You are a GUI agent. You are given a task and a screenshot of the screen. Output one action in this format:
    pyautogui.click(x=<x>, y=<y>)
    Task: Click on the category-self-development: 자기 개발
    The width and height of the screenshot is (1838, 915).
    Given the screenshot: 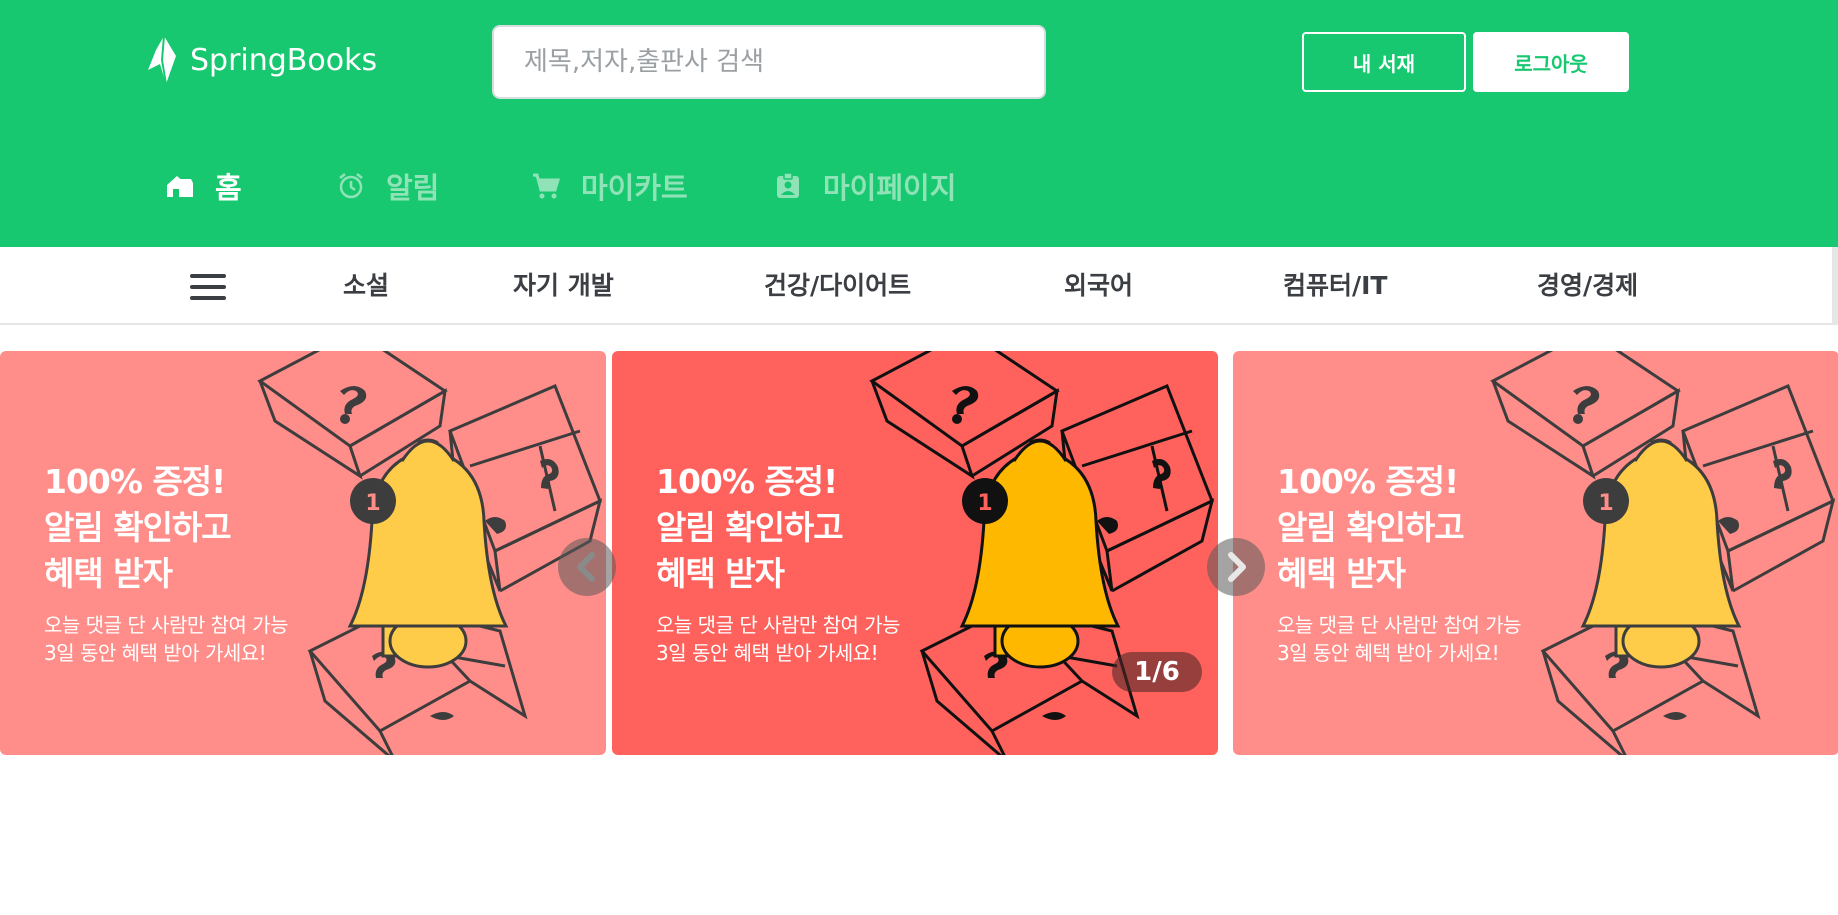 What is the action you would take?
    pyautogui.click(x=563, y=286)
    